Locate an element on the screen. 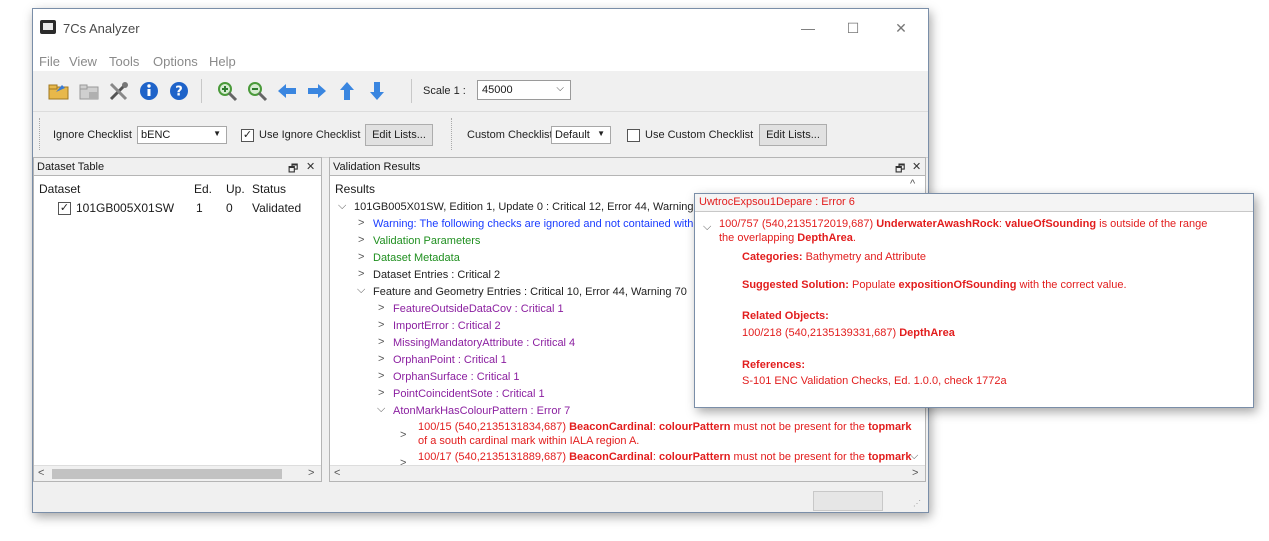 The image size is (1269, 541). popup-related-label: Related Objects: is located at coordinates (785, 316).